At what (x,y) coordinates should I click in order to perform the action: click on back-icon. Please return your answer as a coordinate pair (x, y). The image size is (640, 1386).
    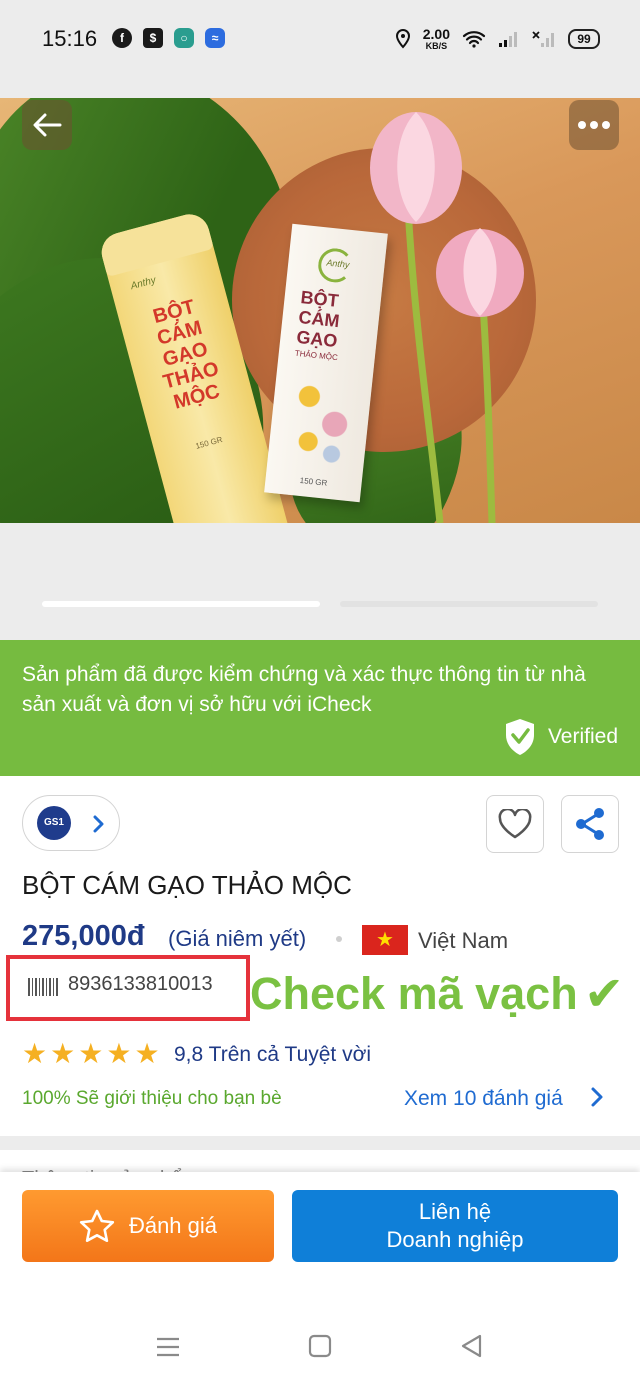
    Looking at the image, I should click on (472, 1346).